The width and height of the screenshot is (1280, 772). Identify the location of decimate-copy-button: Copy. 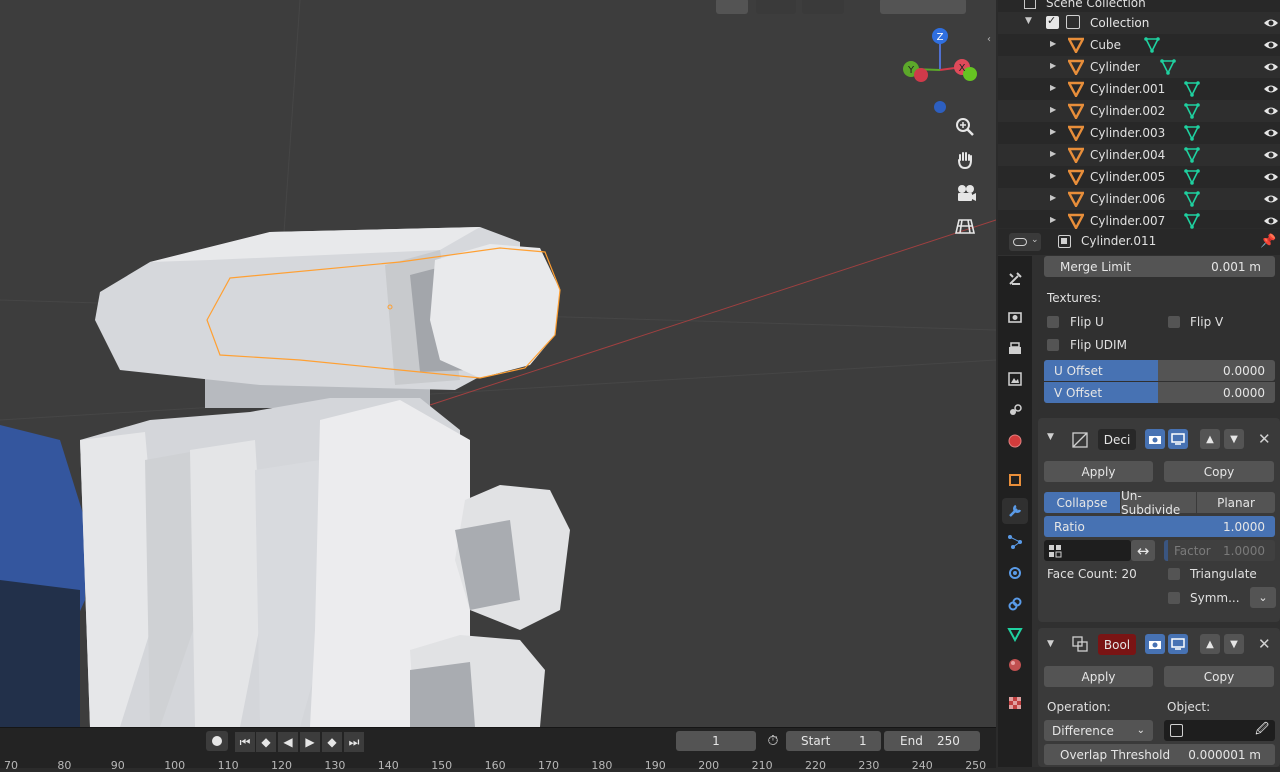
(1219, 471).